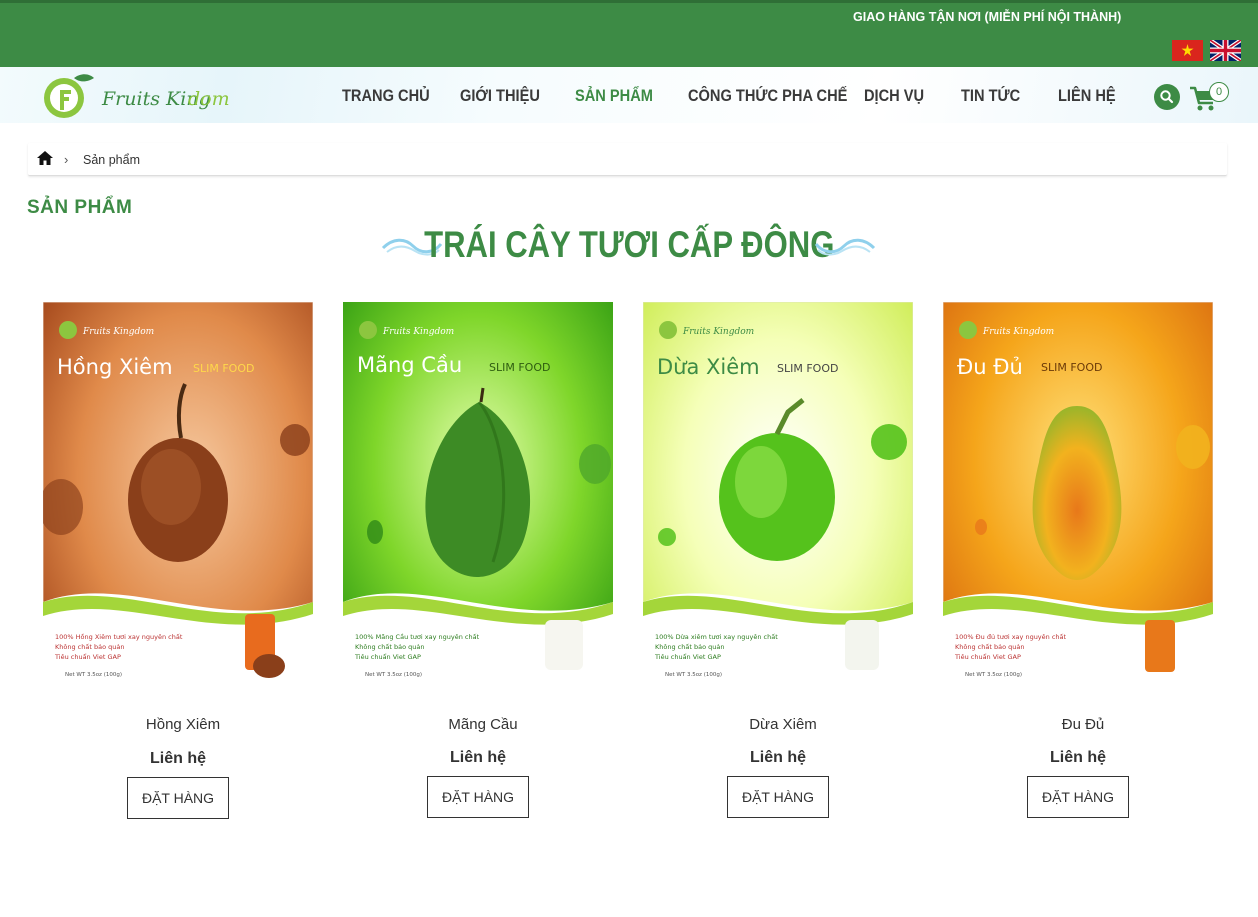 The width and height of the screenshot is (1258, 917). I want to click on pack-title: Dừa Xiêm, so click(708, 367).